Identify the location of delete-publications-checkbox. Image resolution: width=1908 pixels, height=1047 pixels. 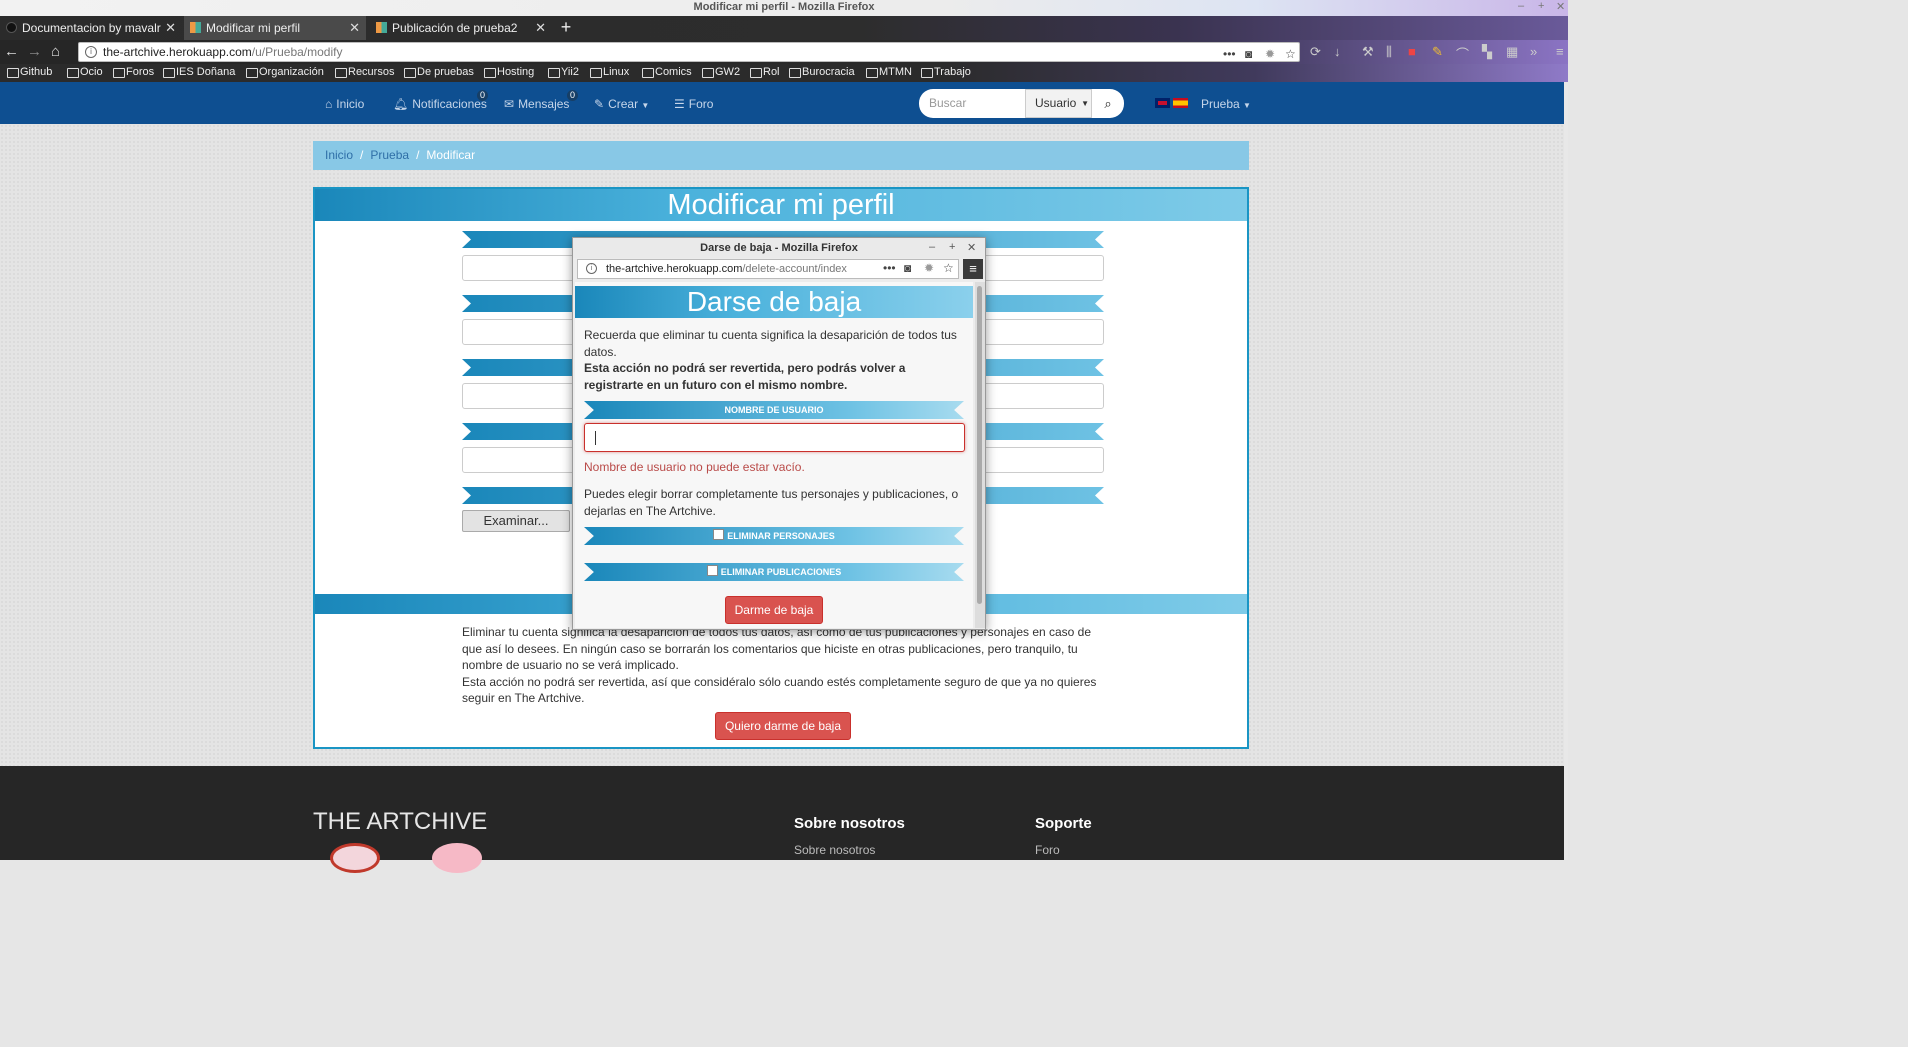
(712, 570).